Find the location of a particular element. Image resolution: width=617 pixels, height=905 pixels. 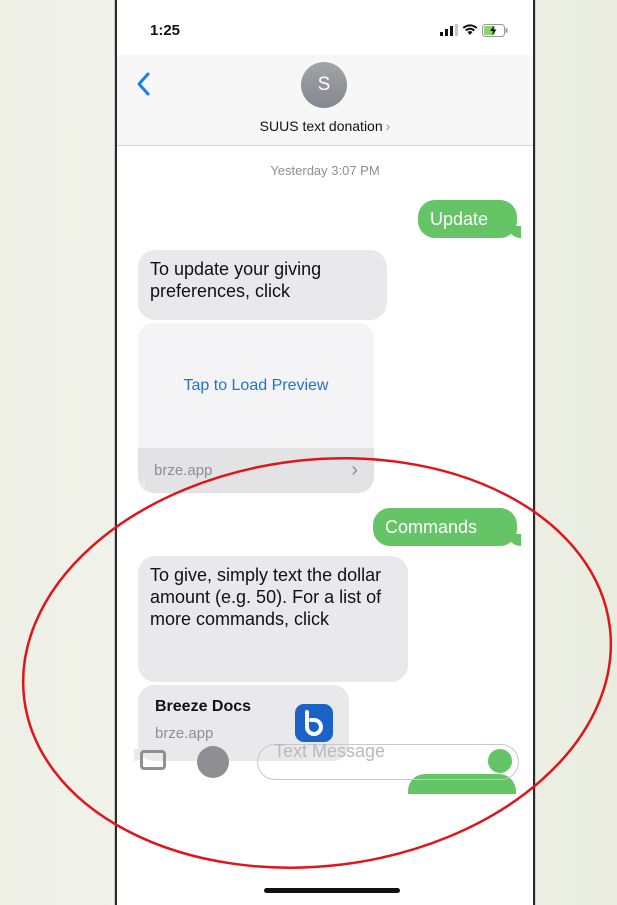

back-chevron-icon is located at coordinates (144, 84).